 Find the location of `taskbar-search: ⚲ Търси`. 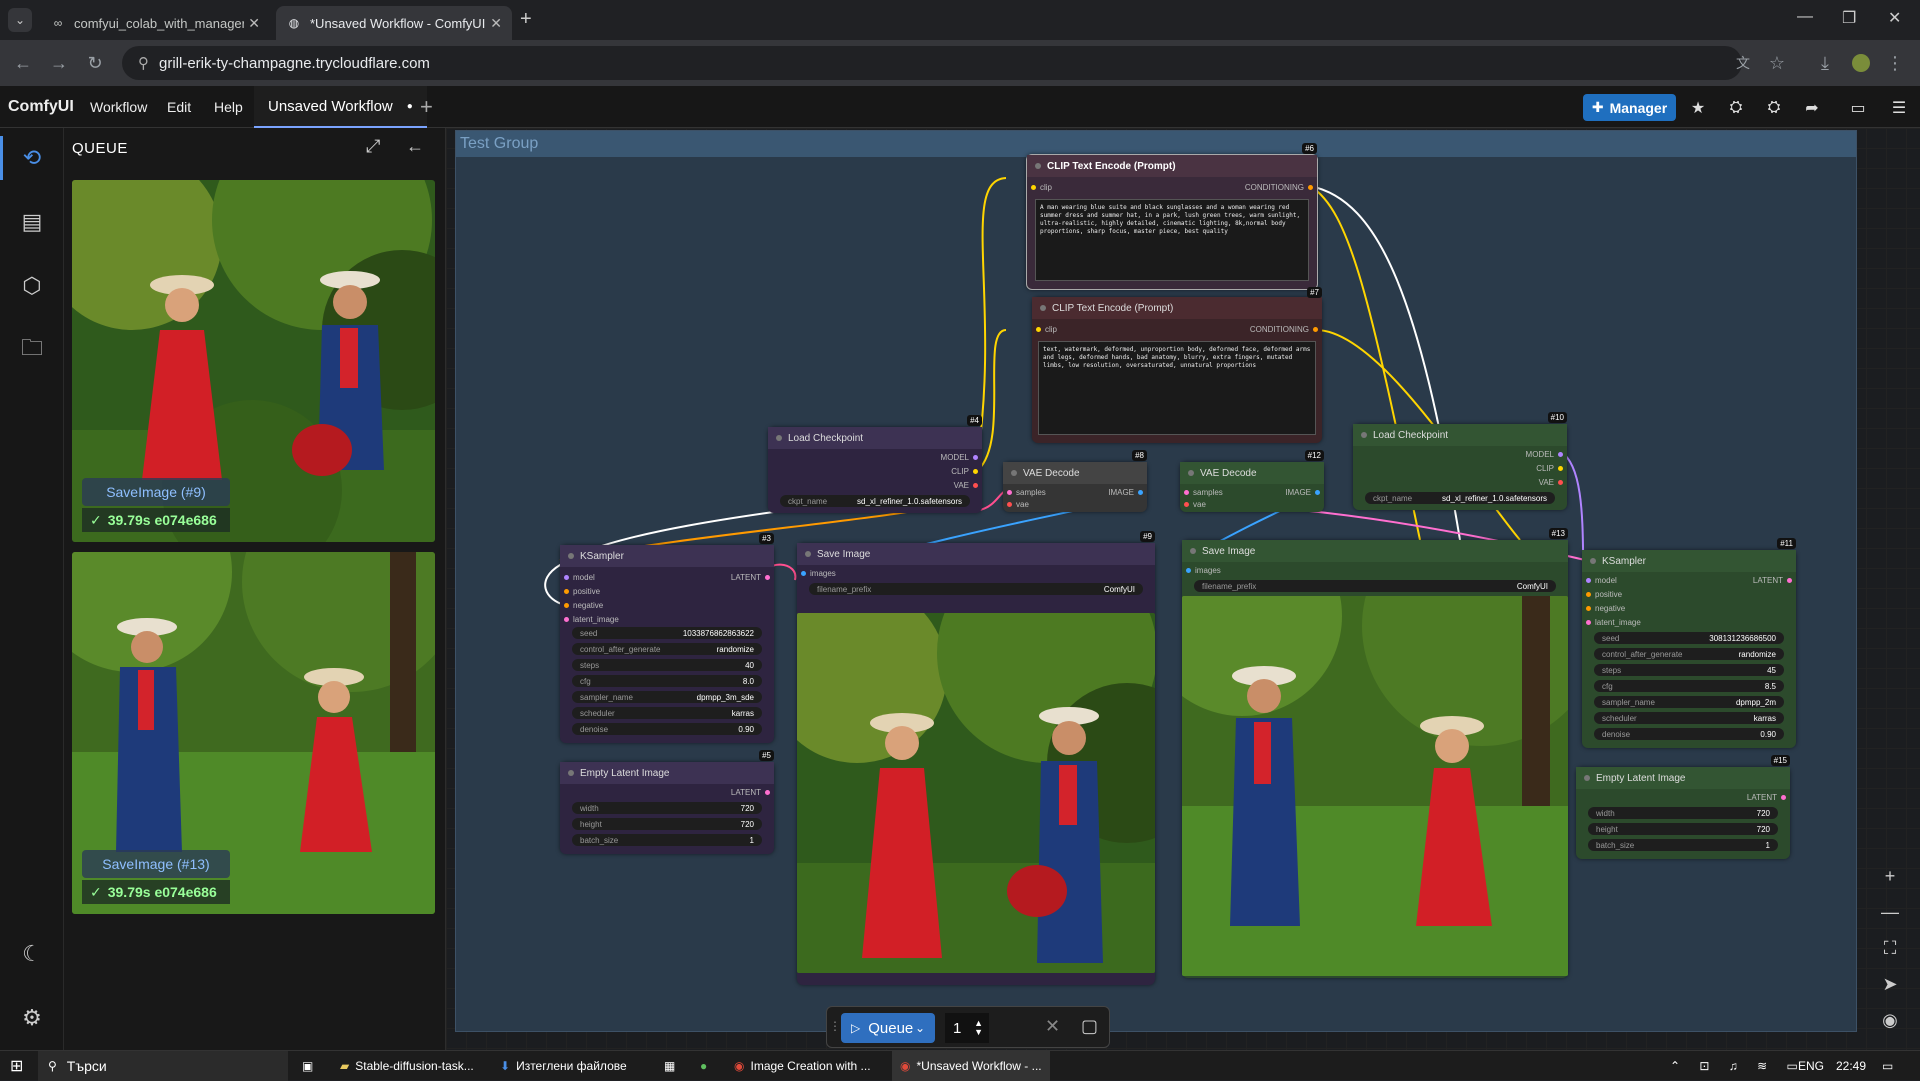

taskbar-search: ⚲ Търси is located at coordinates (163, 1066).